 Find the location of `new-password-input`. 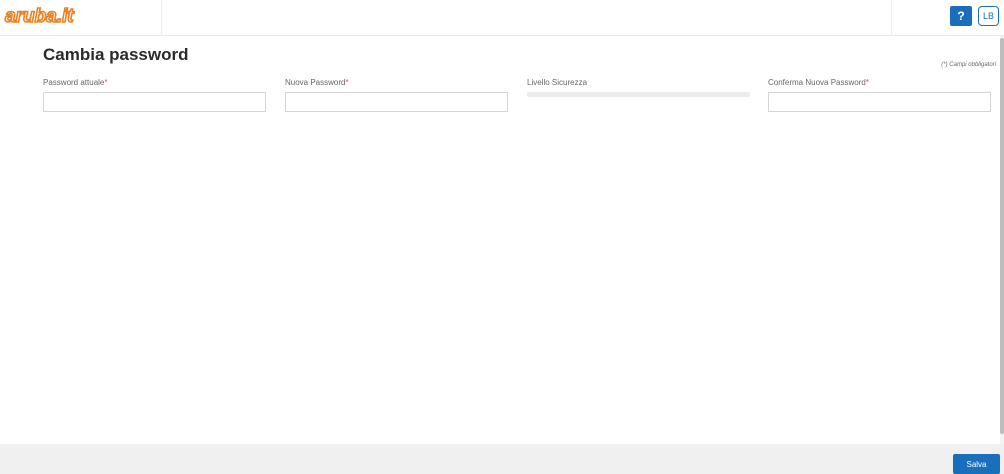

new-password-input is located at coordinates (396, 102).